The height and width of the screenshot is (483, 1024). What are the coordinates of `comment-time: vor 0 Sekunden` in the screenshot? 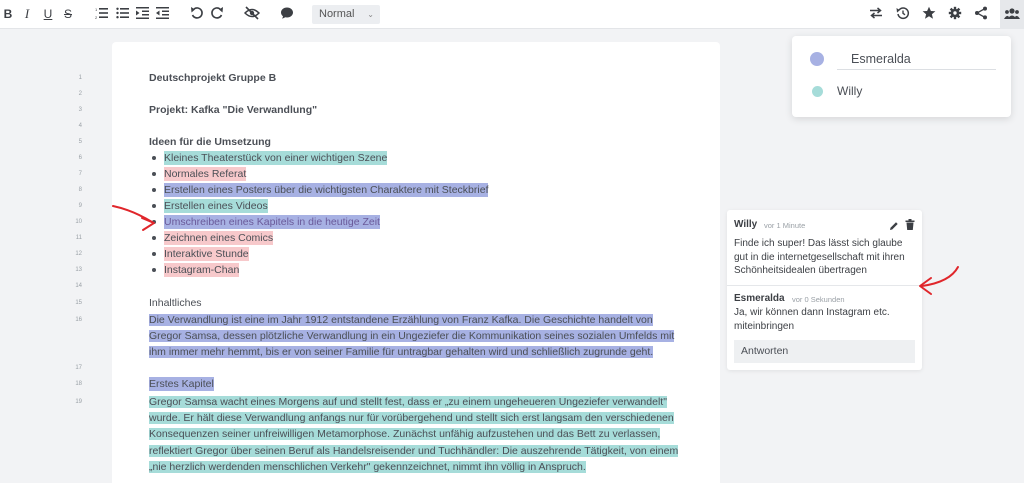 It's located at (818, 299).